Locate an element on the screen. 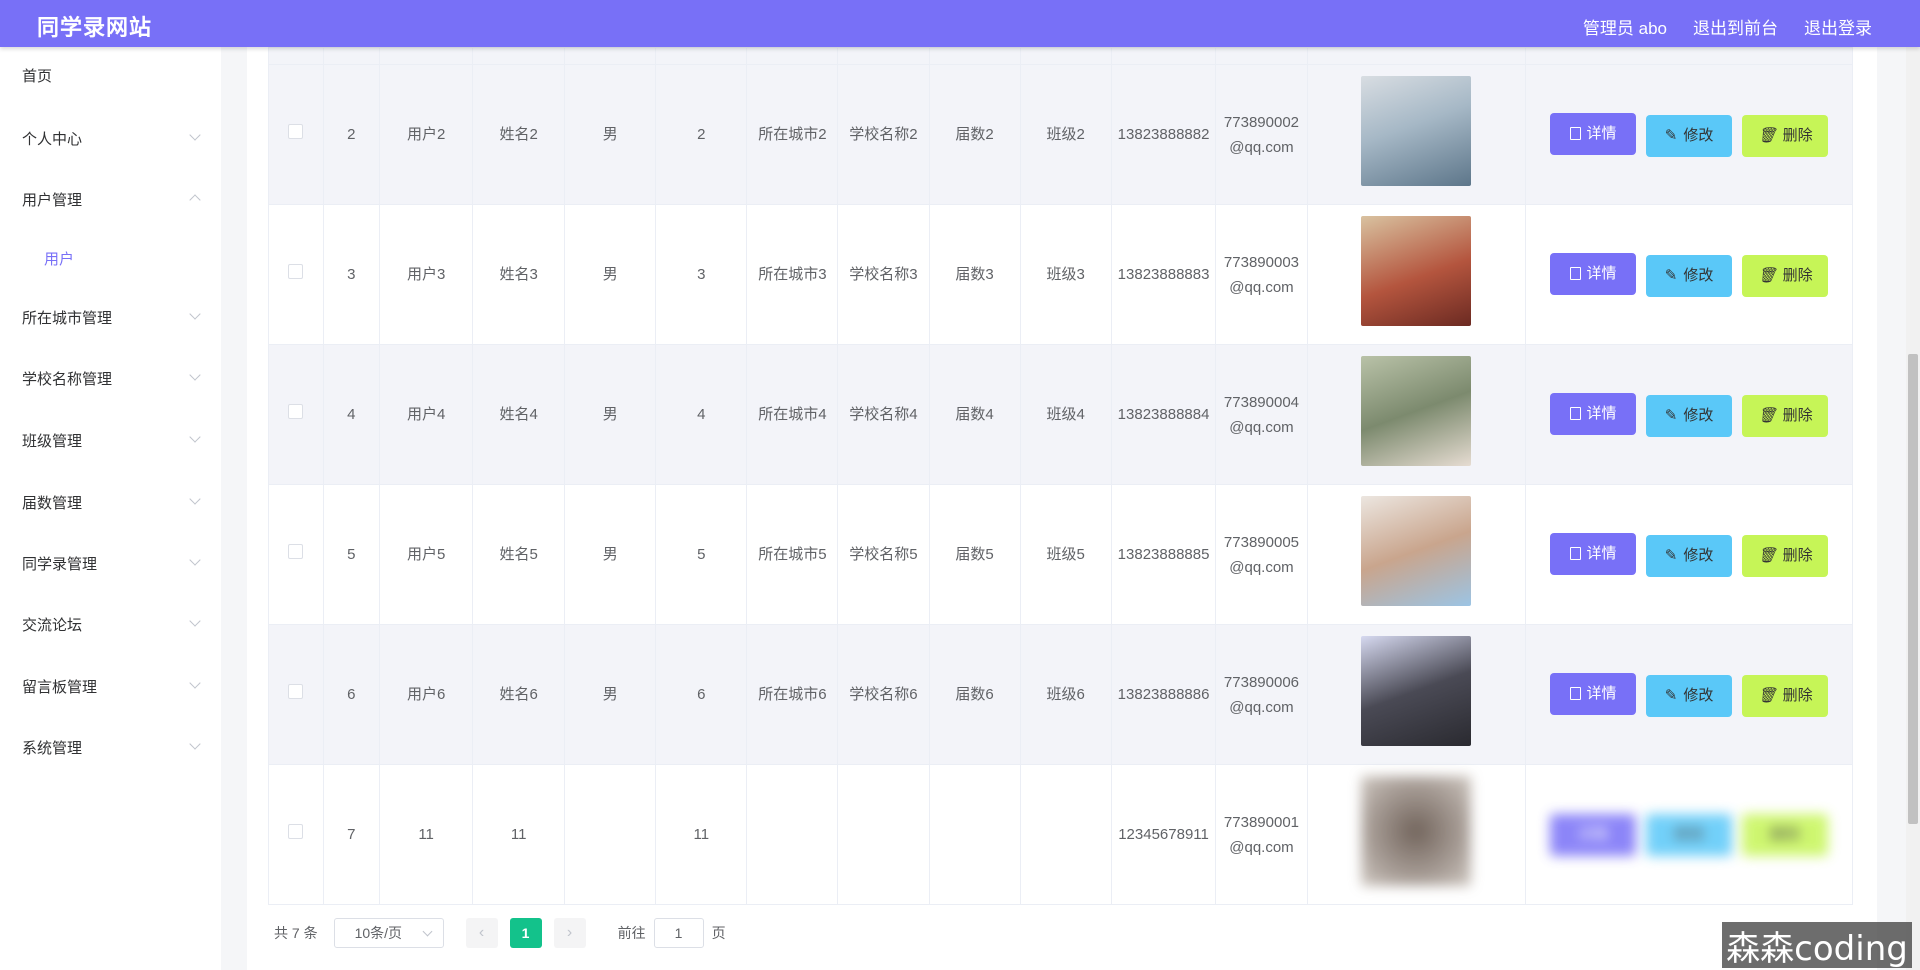 The width and height of the screenshot is (1920, 970). sidebar-item-label: 学校名称管理 is located at coordinates (67, 379).